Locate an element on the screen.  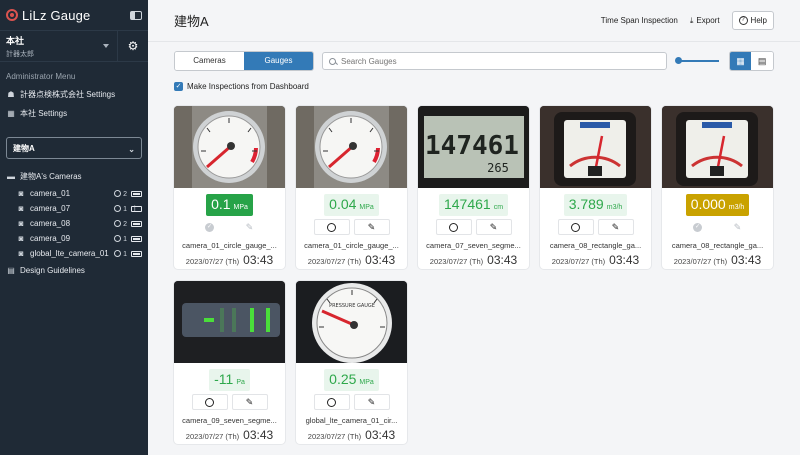
slider-thumb is located at coordinates (679, 60).